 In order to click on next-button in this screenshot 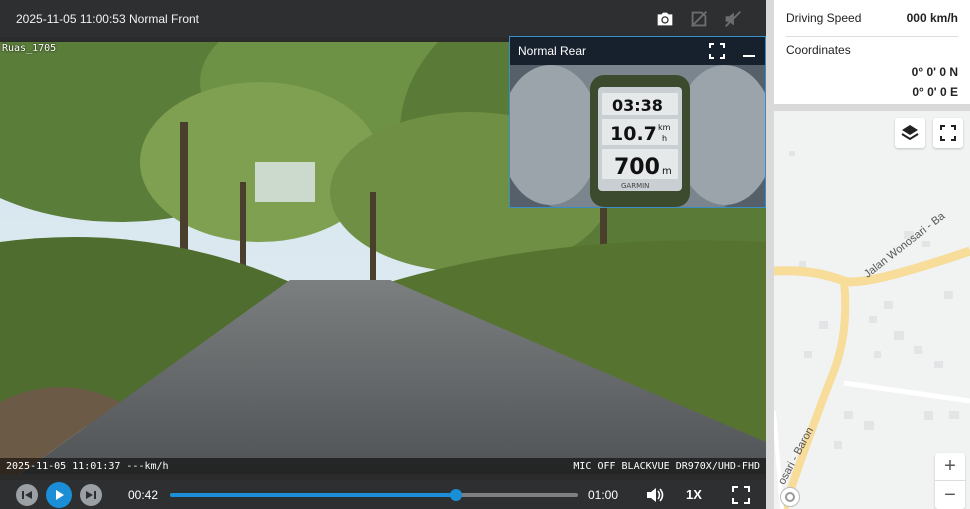, I will do `click(91, 494)`.